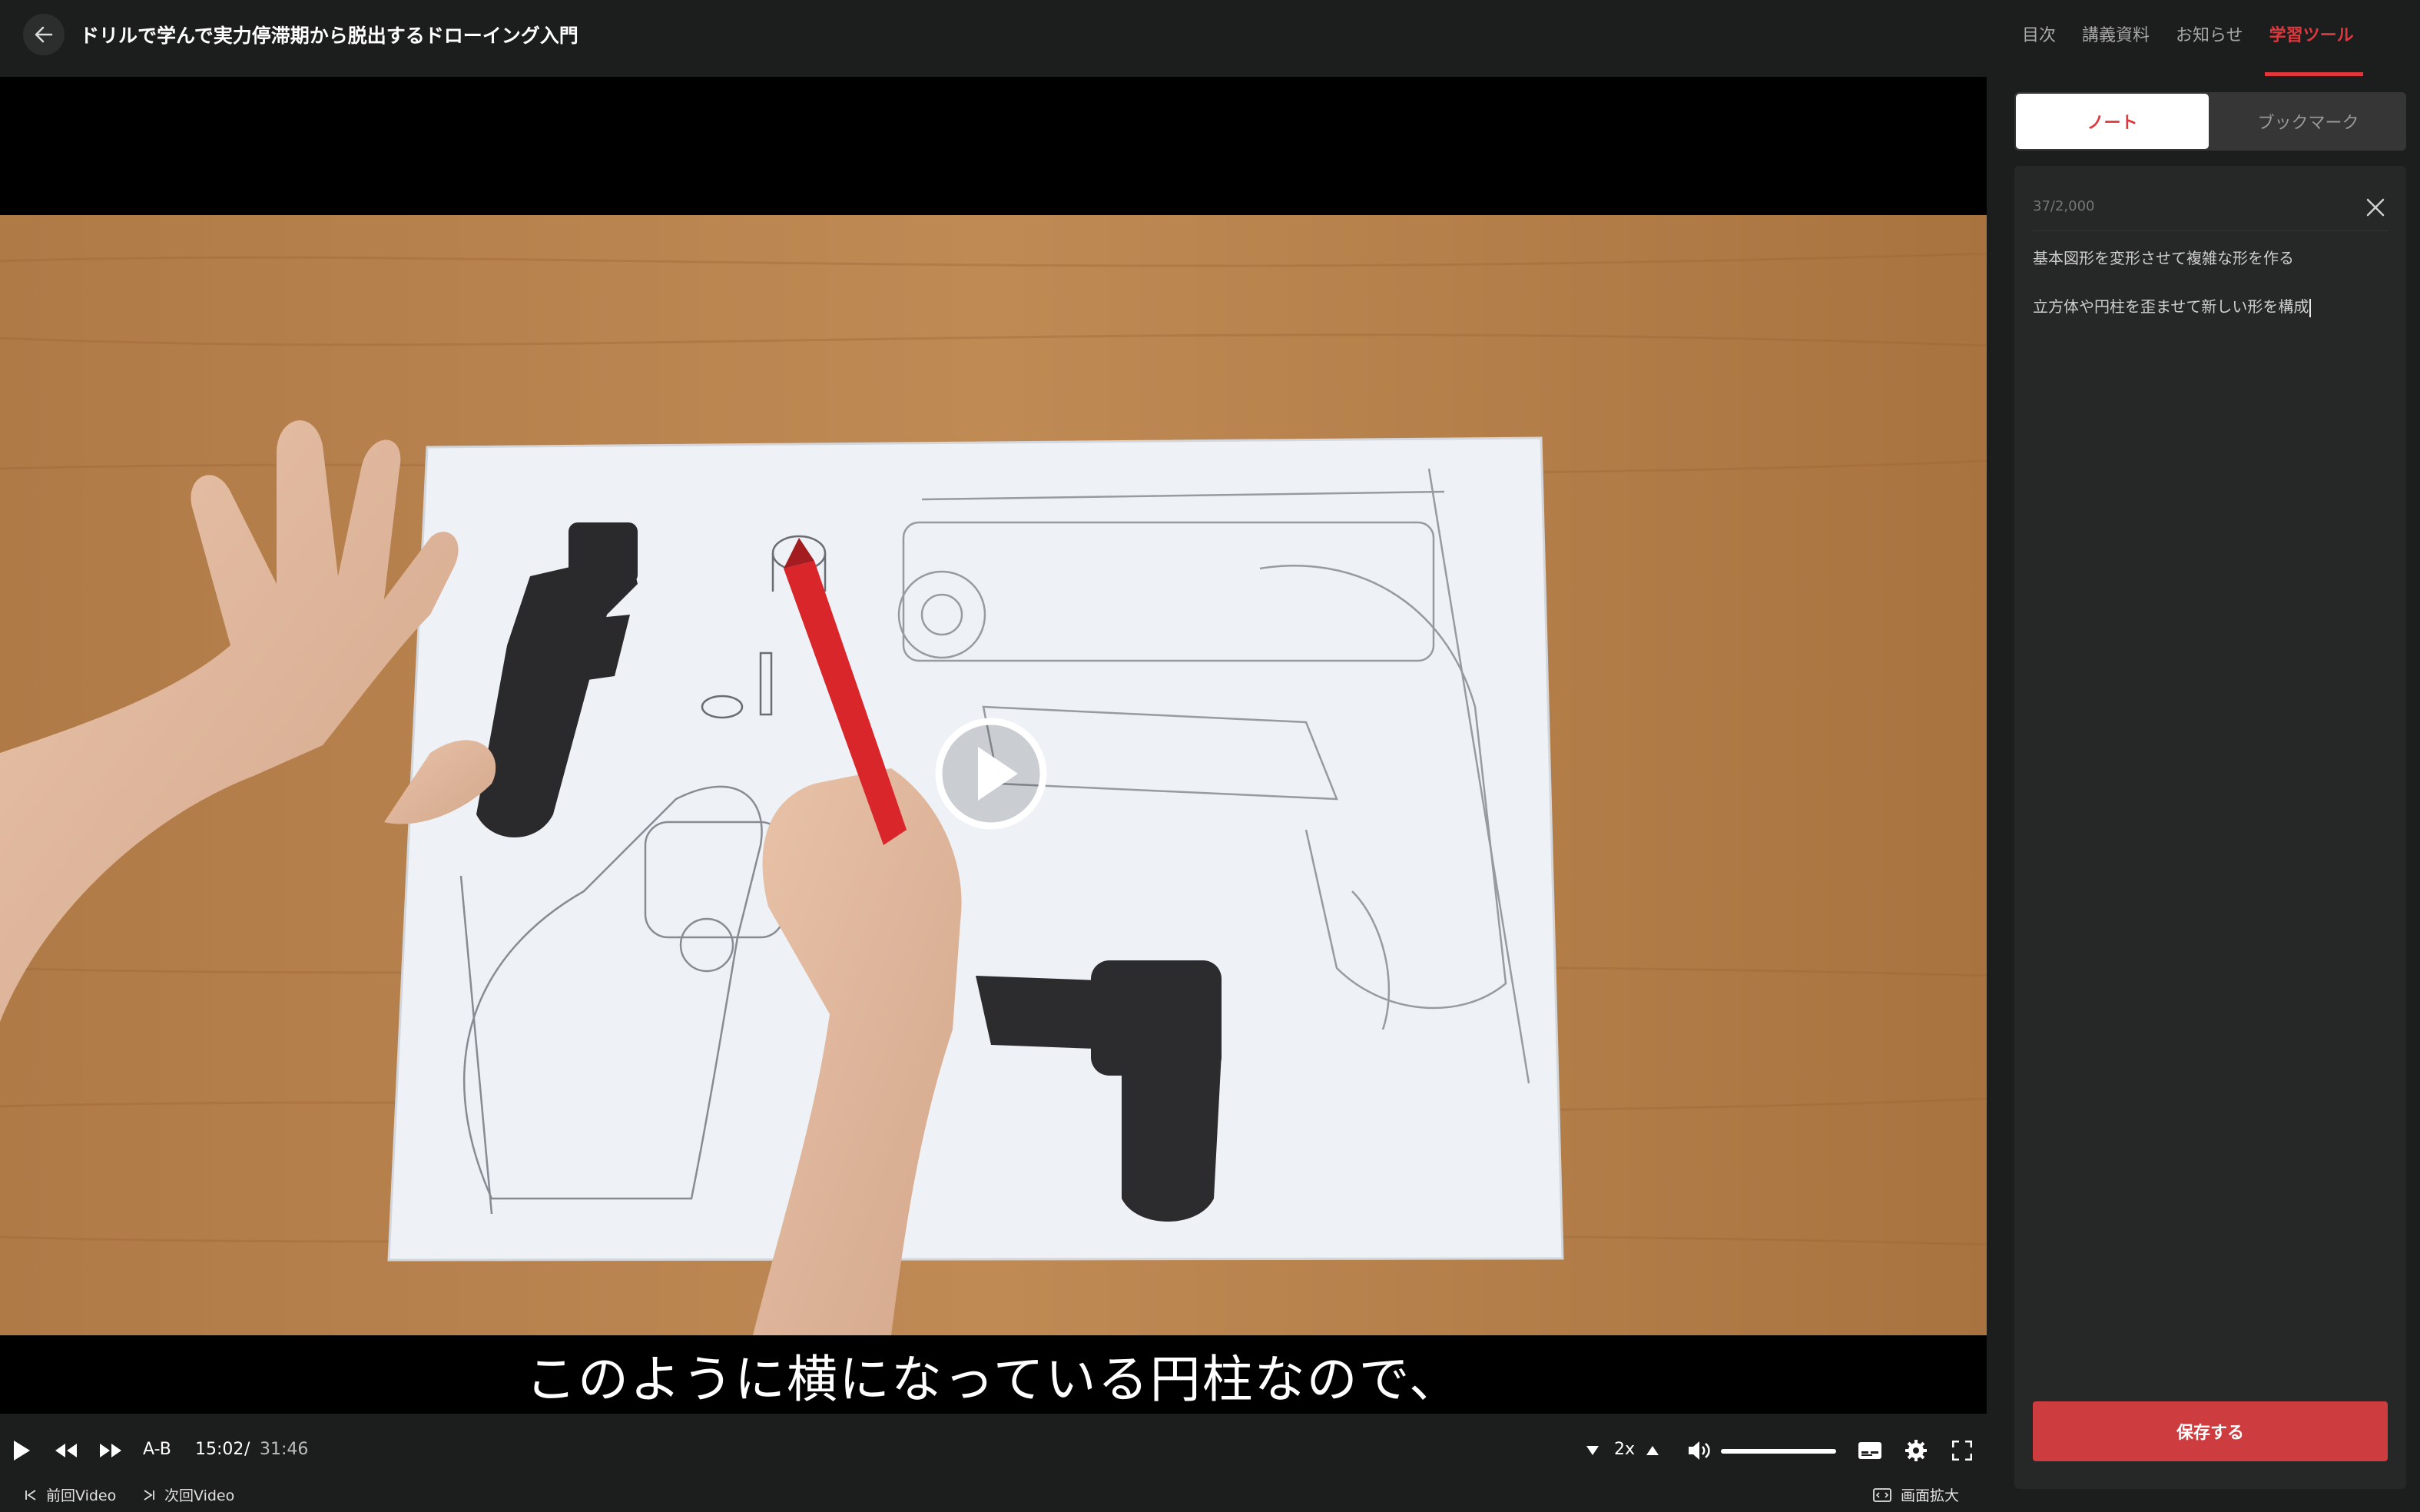  What do you see at coordinates (994, 1379) in the screenshot?
I see `subtitle: このように横になっている円柱なので、` at bounding box center [994, 1379].